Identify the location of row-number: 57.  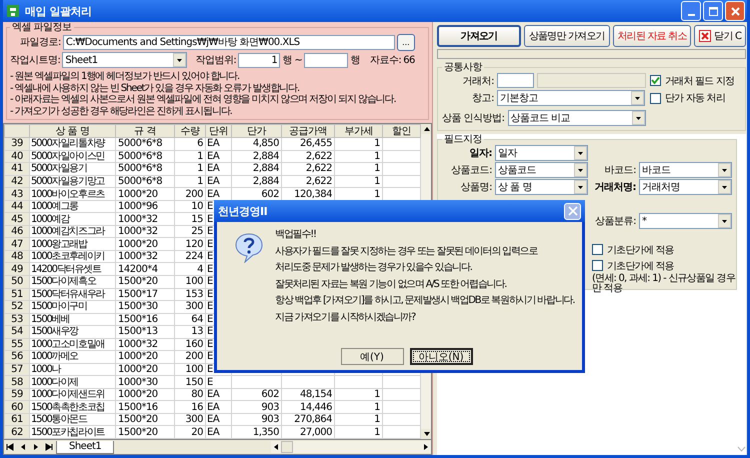
(17, 369).